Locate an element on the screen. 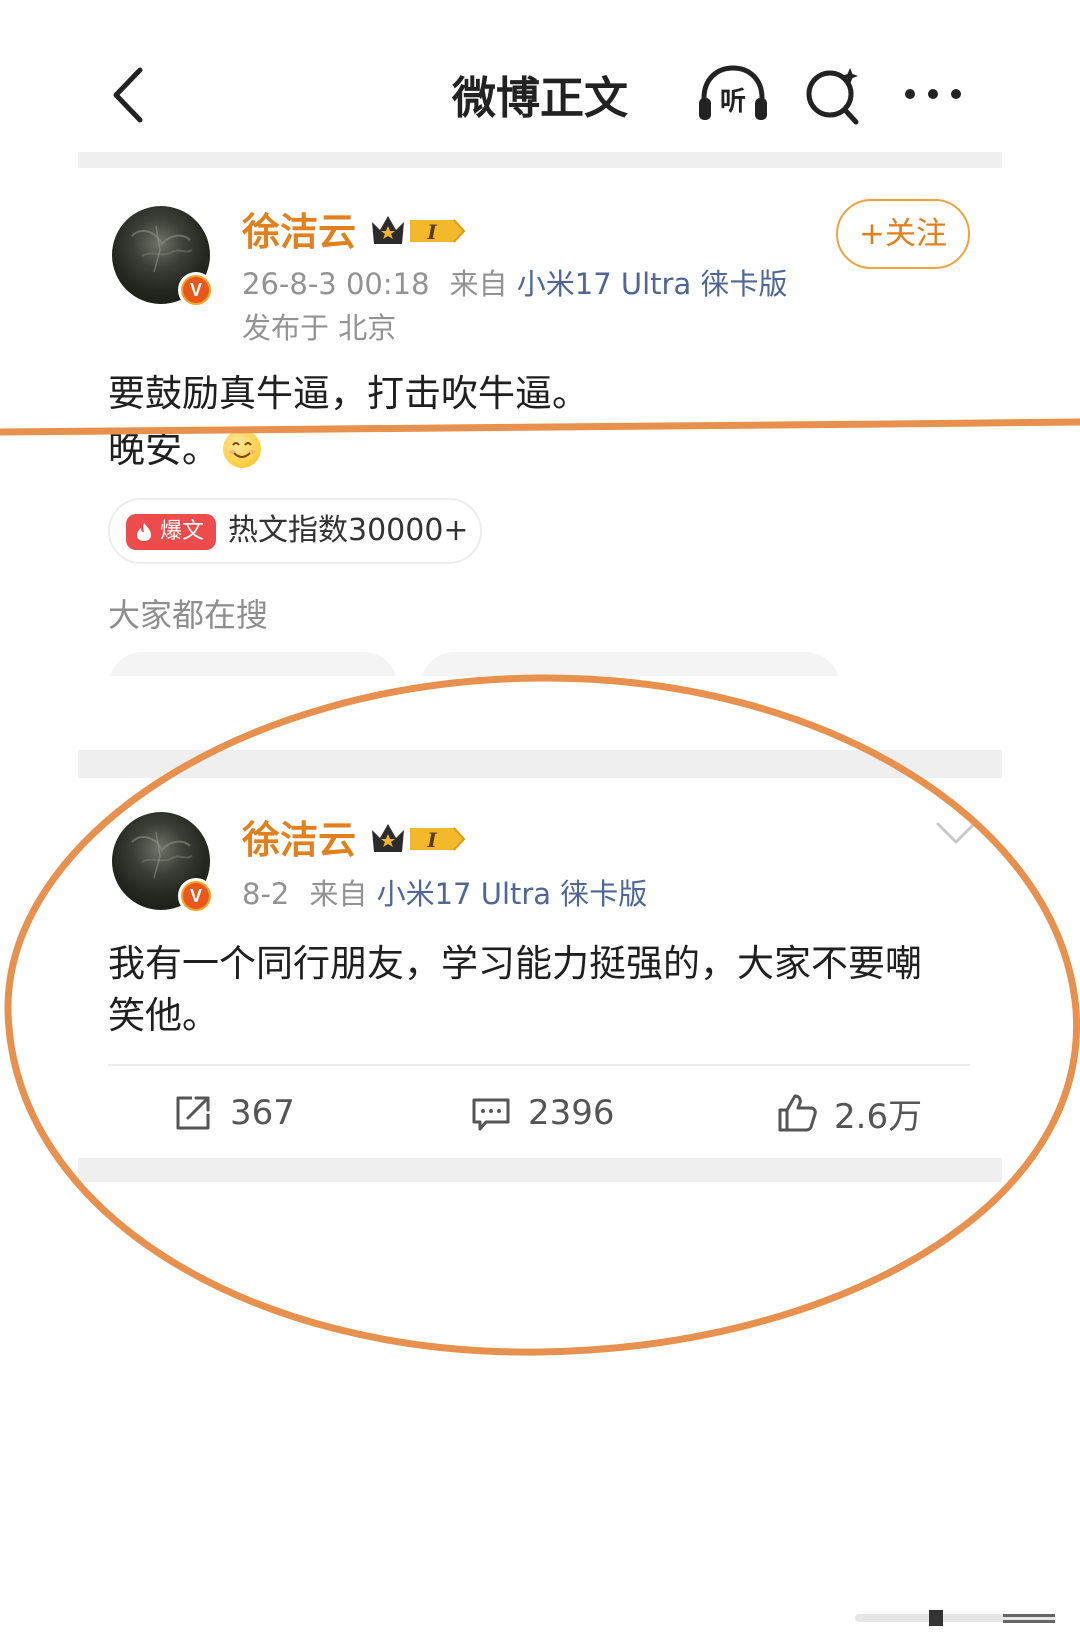  post-text-line: 我有一个同行朋友，学习能力挺强的，大家不要嘲 is located at coordinates (515, 963).